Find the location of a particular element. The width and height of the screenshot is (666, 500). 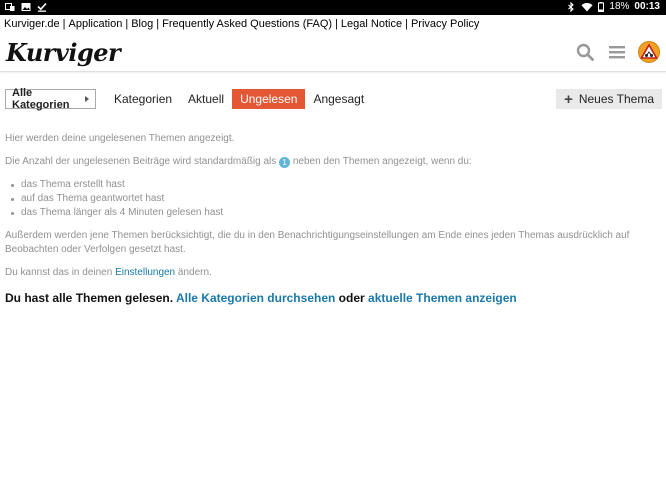

user-avatar is located at coordinates (649, 52).